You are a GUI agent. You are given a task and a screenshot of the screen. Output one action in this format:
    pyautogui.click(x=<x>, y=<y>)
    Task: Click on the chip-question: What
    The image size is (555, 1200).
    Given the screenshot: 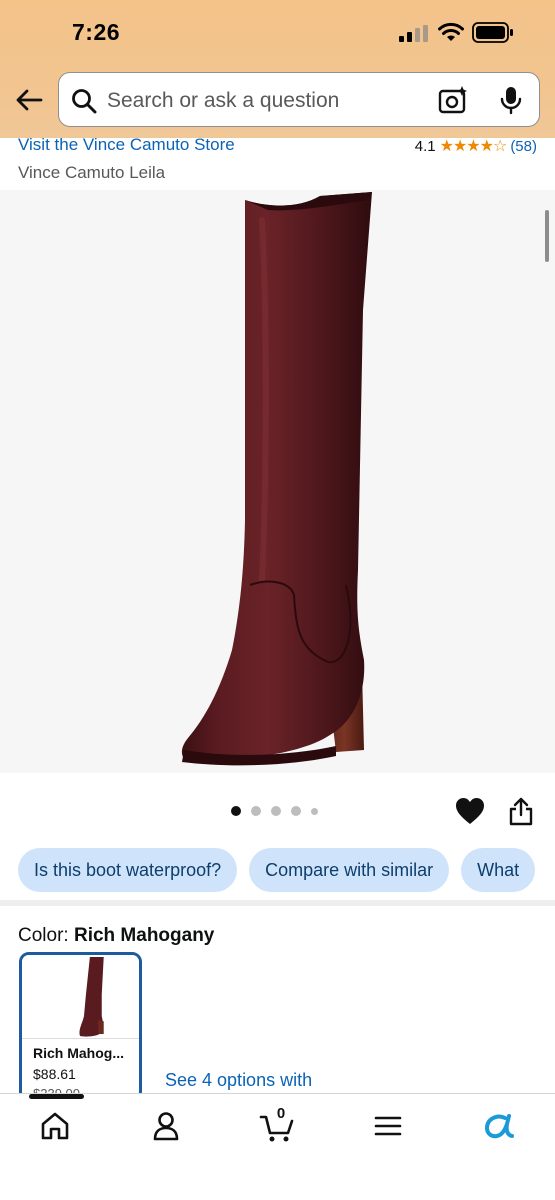 What is the action you would take?
    pyautogui.click(x=498, y=870)
    